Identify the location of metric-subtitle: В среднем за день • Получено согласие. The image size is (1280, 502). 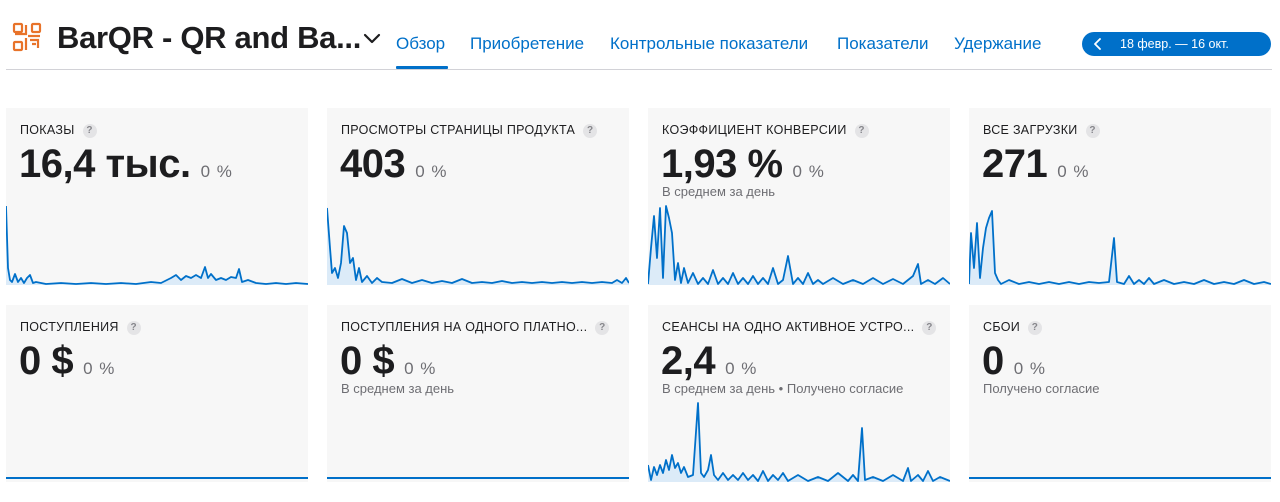
(783, 388).